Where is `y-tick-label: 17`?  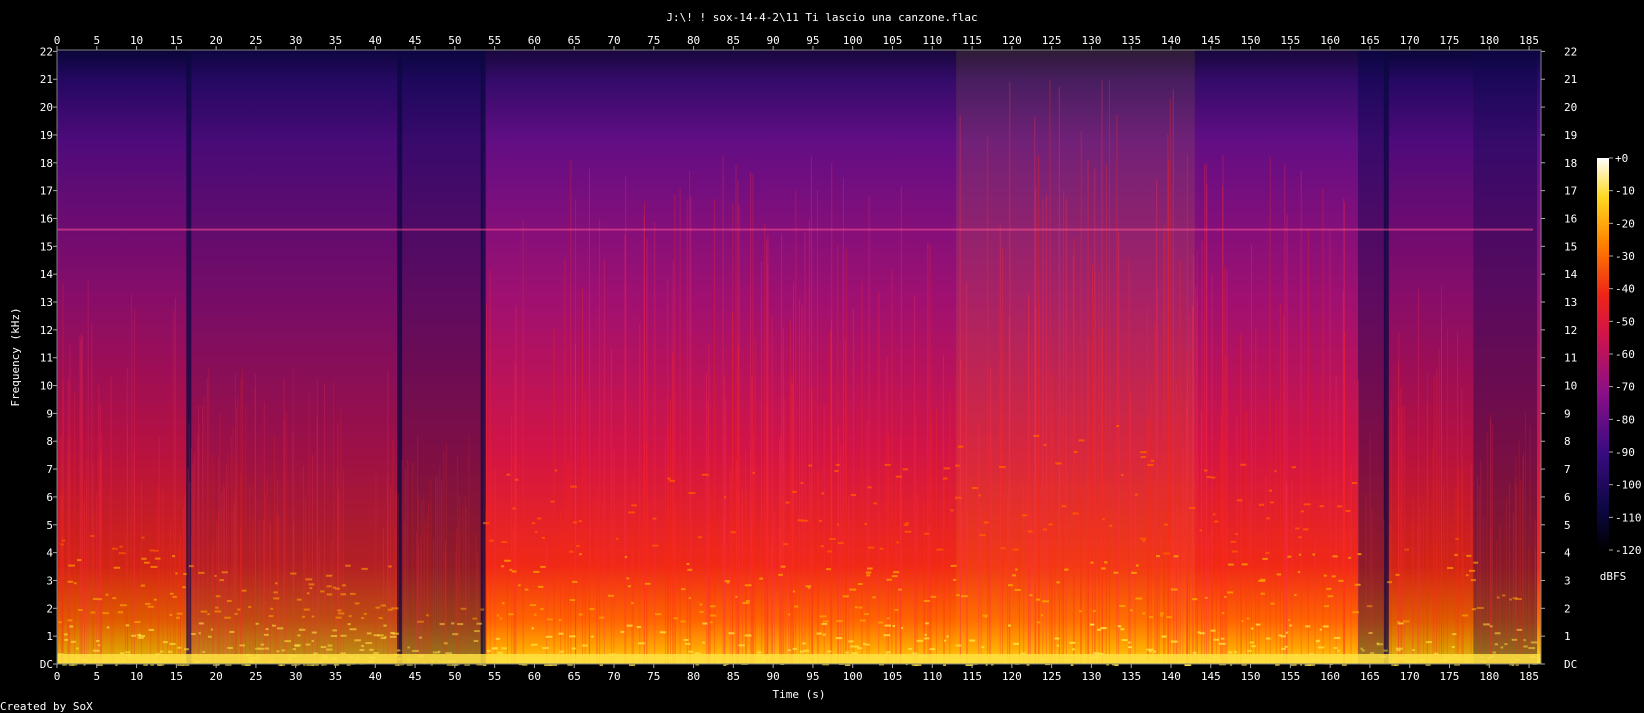
y-tick-label: 17 is located at coordinates (1570, 191).